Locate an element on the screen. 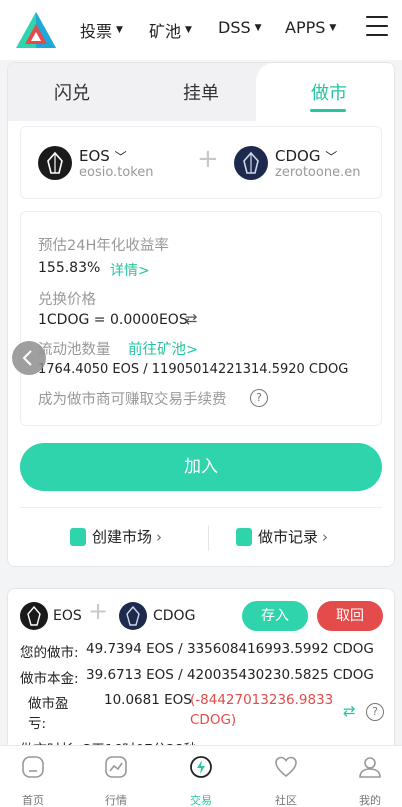  token-b-symbol: CDOG ﹀ is located at coordinates (306, 156).